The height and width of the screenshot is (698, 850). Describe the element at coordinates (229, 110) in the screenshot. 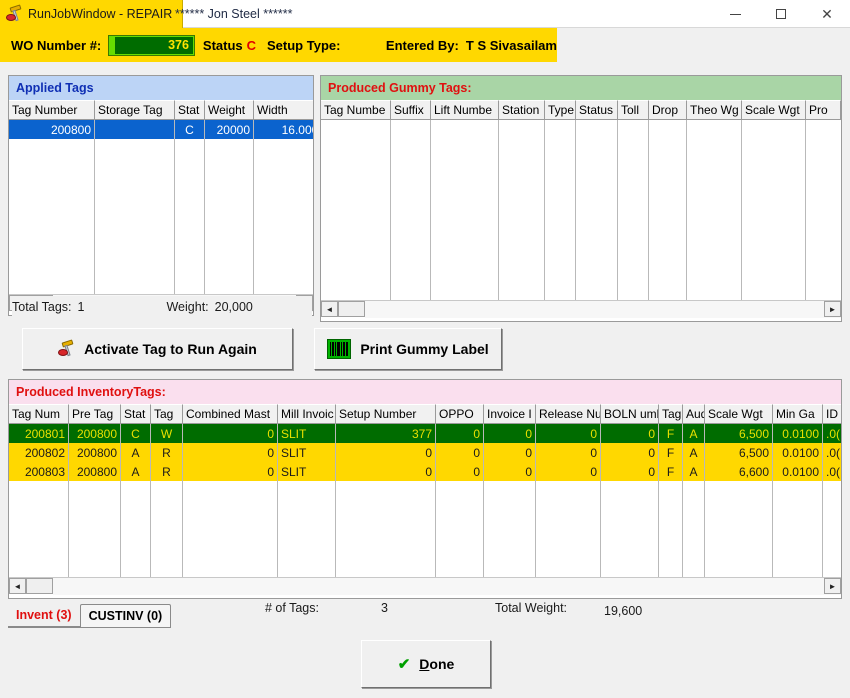

I see `column-header: Weight` at that location.